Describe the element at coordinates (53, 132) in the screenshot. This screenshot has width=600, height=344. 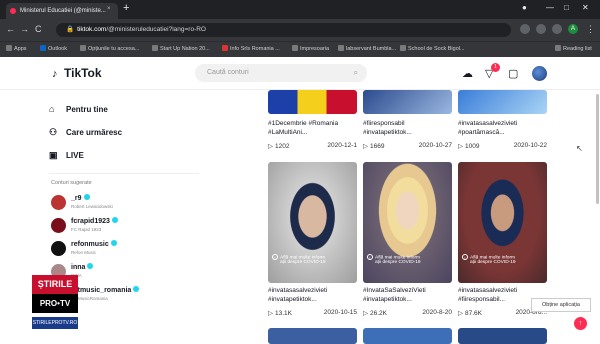
I see `users-icon: ⚇` at that location.